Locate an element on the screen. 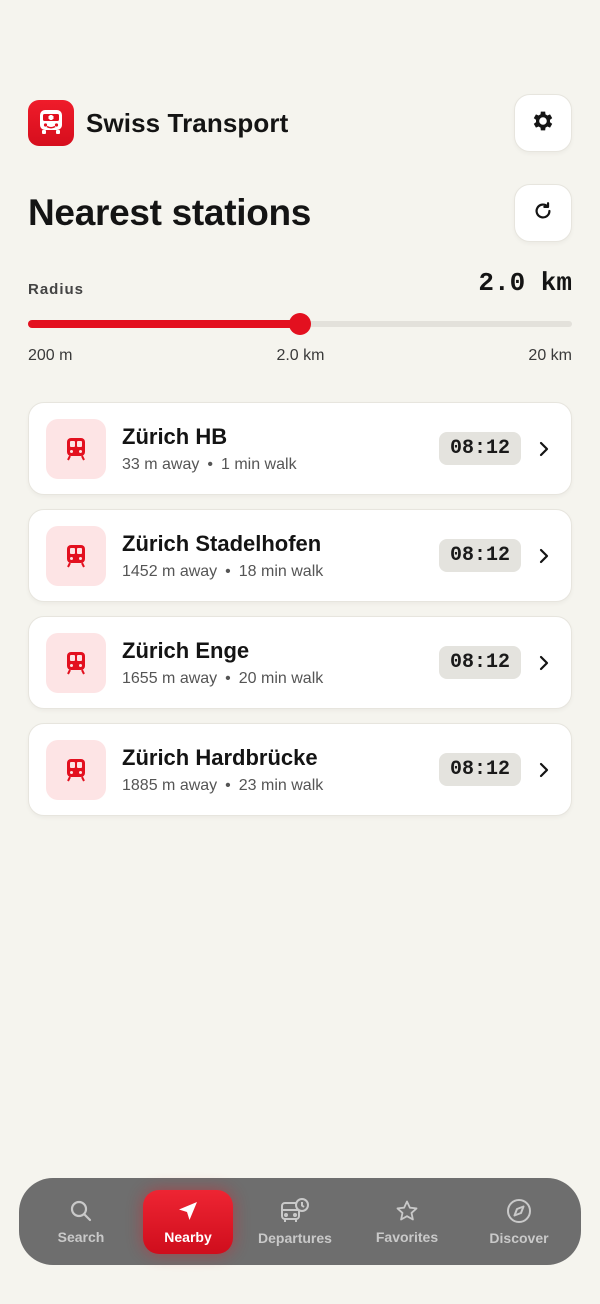  star-icon is located at coordinates (407, 1211).